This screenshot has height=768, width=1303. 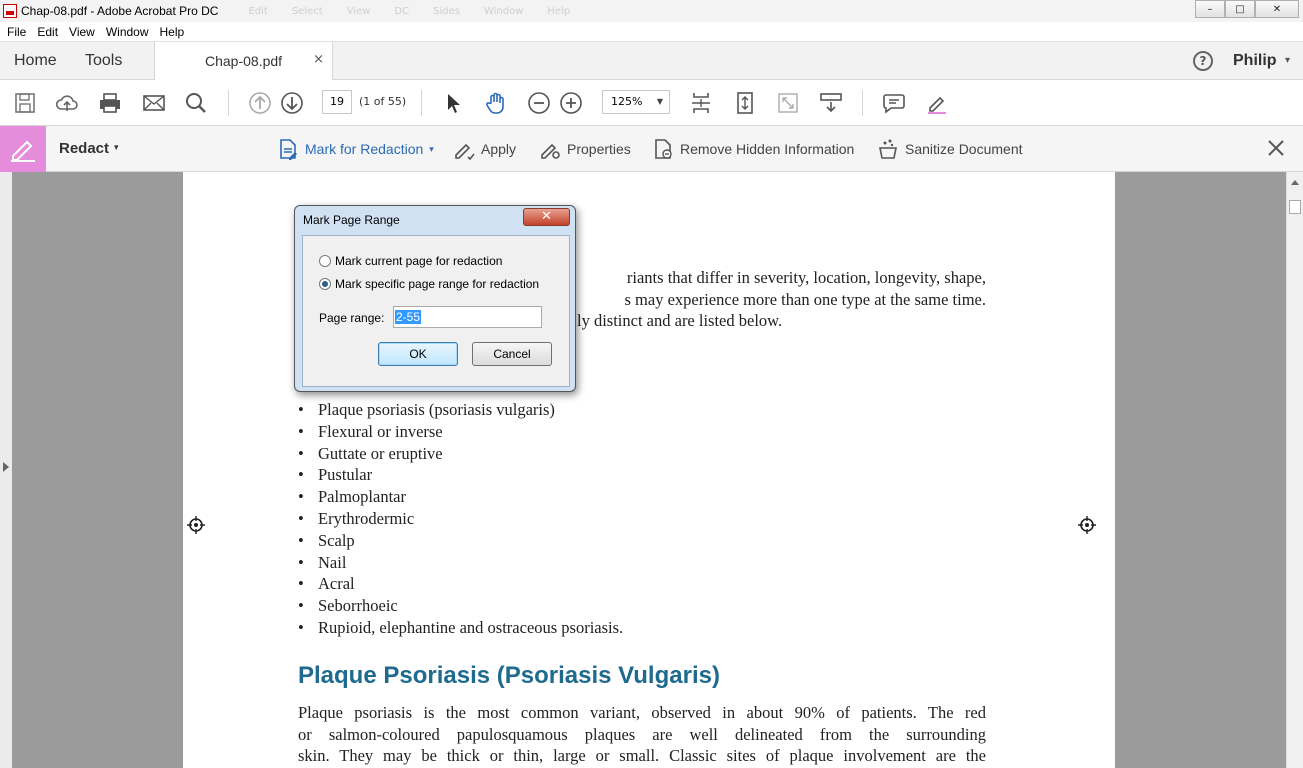 What do you see at coordinates (767, 149) in the screenshot?
I see `remove-hidden-label: Remove Hidden Information` at bounding box center [767, 149].